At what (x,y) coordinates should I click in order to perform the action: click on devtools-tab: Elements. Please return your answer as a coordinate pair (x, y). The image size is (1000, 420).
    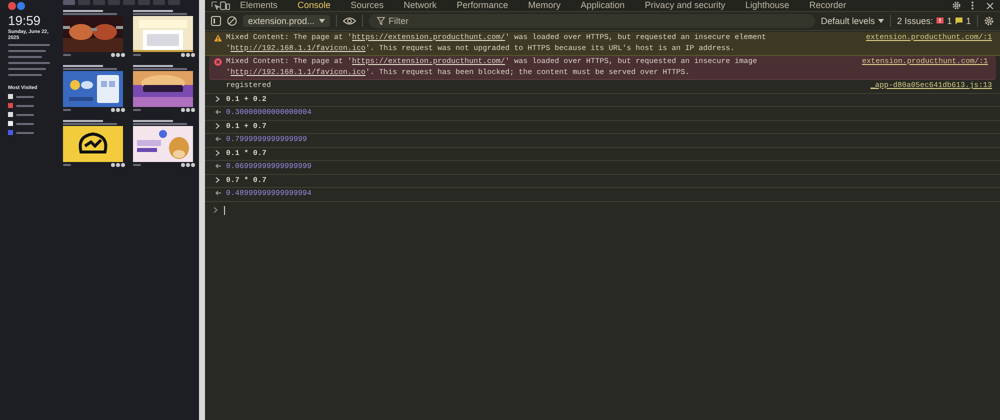
    Looking at the image, I should click on (259, 5).